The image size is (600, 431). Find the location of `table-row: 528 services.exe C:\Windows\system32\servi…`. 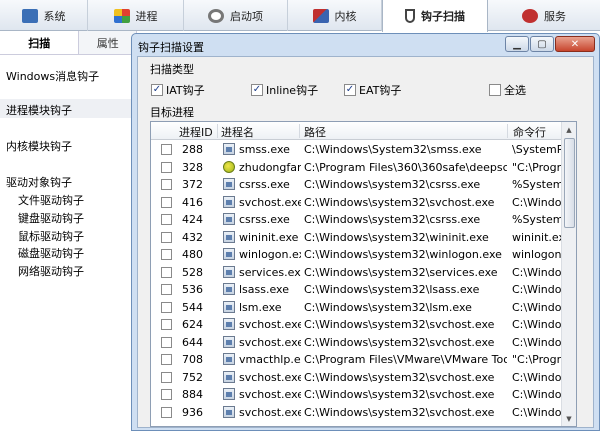

table-row: 528 services.exe C:\Windows\system32\servi… is located at coordinates (357, 272).